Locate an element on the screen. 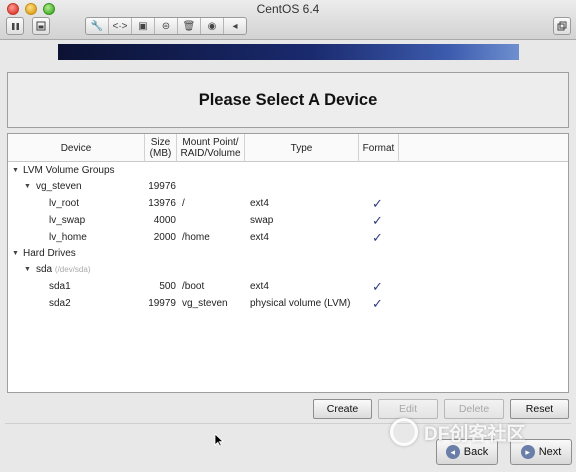 This screenshot has width=576, height=472. pause-icon is located at coordinates (15, 26).